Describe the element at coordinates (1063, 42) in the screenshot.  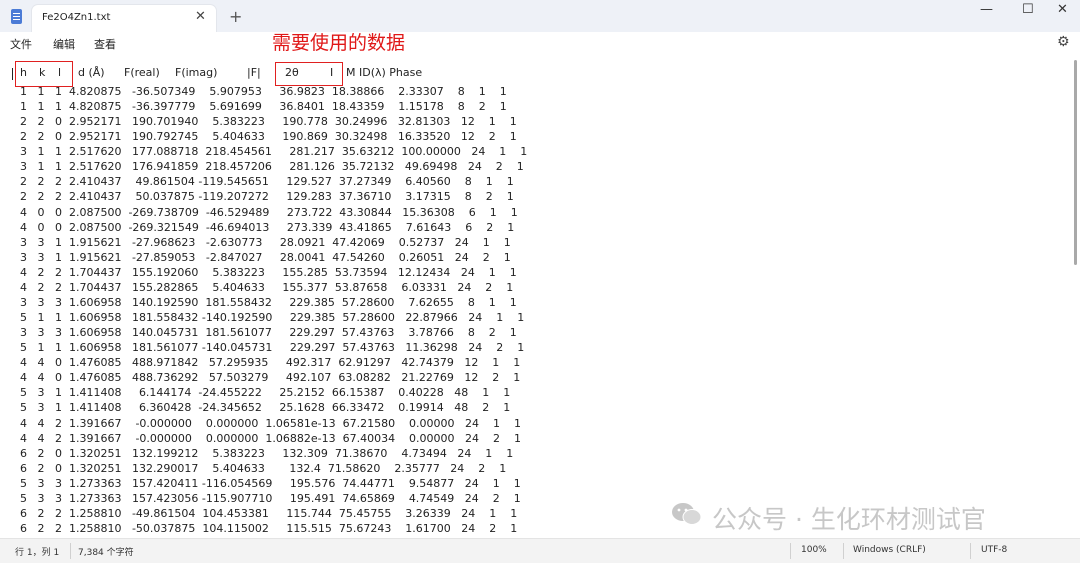
I see `settings-gear-icon: ⚙` at that location.